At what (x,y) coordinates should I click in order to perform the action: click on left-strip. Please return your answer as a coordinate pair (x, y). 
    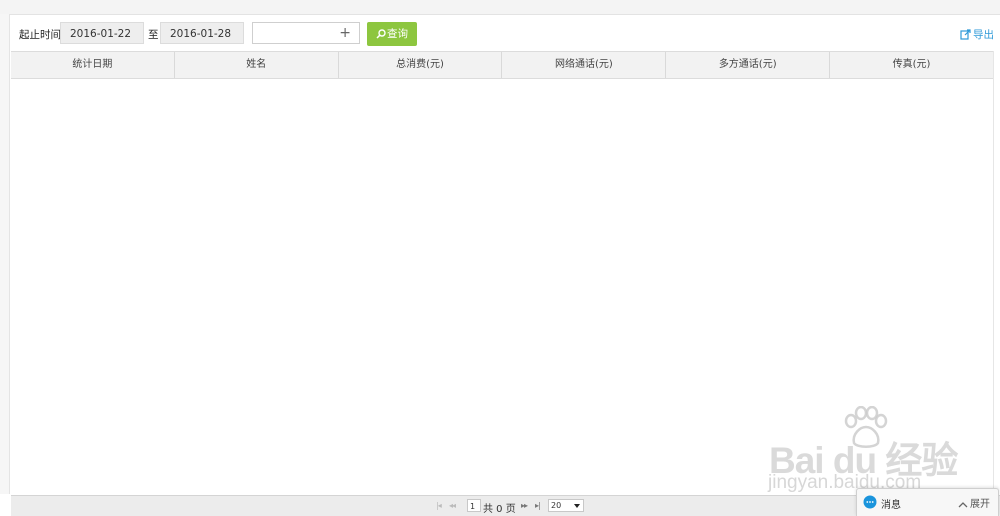
    Looking at the image, I should click on (5, 254).